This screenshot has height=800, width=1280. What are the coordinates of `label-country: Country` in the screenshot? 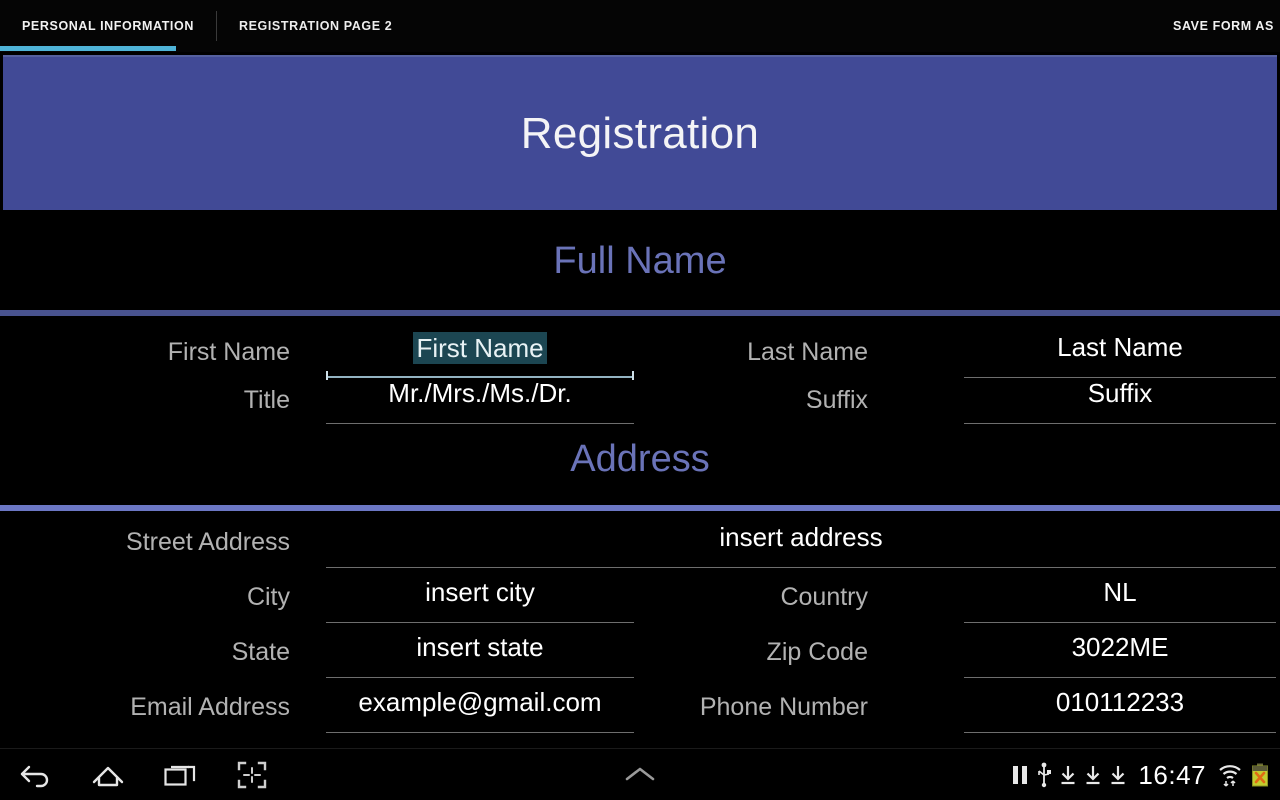 It's located at (824, 597).